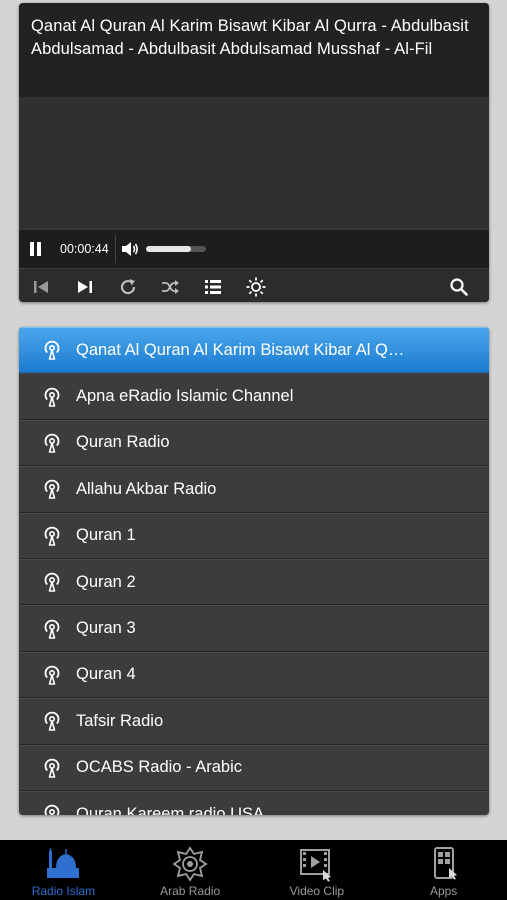 The image size is (507, 900). What do you see at coordinates (190, 864) in the screenshot?
I see `ornament-icon` at bounding box center [190, 864].